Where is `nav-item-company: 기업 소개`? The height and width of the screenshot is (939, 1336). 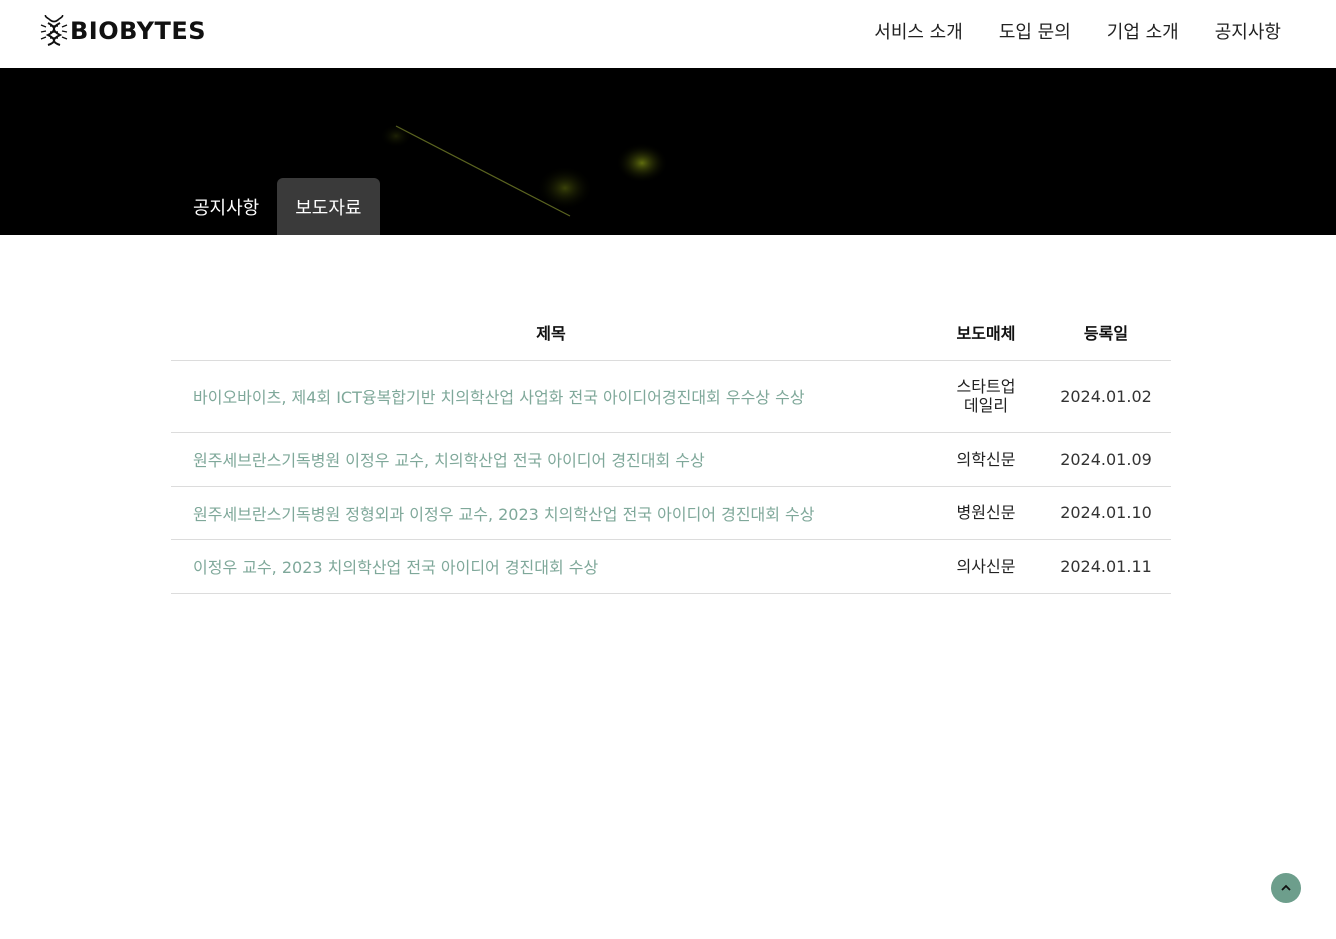 nav-item-company: 기업 소개 is located at coordinates (1143, 31).